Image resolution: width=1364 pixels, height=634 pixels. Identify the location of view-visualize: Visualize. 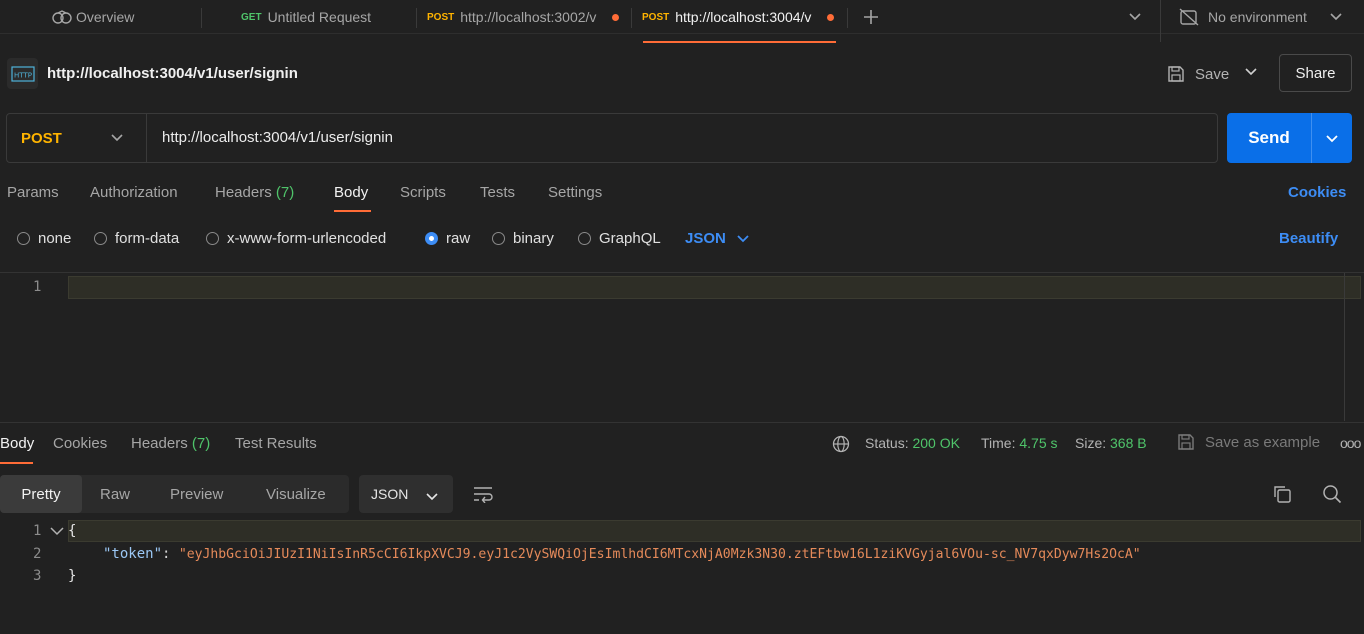
(296, 494).